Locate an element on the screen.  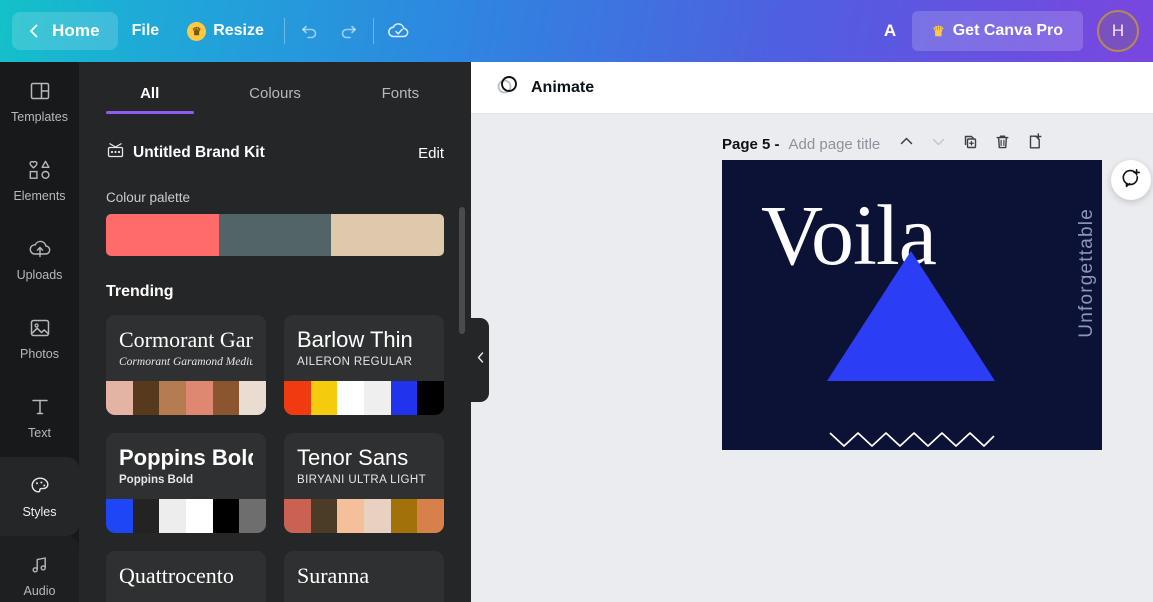
redo-button is located at coordinates (348, 31).